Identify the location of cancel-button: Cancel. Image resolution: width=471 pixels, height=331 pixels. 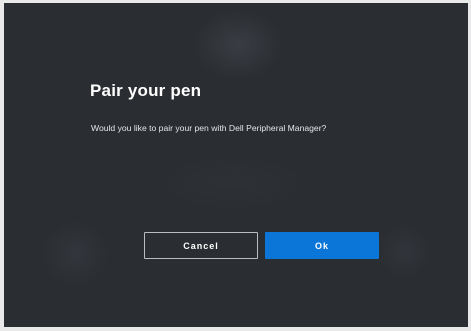
(201, 245).